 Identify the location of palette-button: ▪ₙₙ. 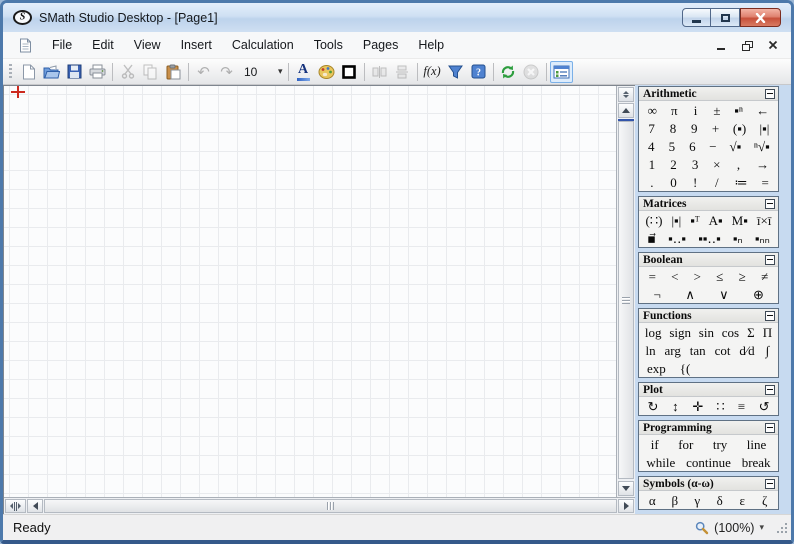
(762, 238).